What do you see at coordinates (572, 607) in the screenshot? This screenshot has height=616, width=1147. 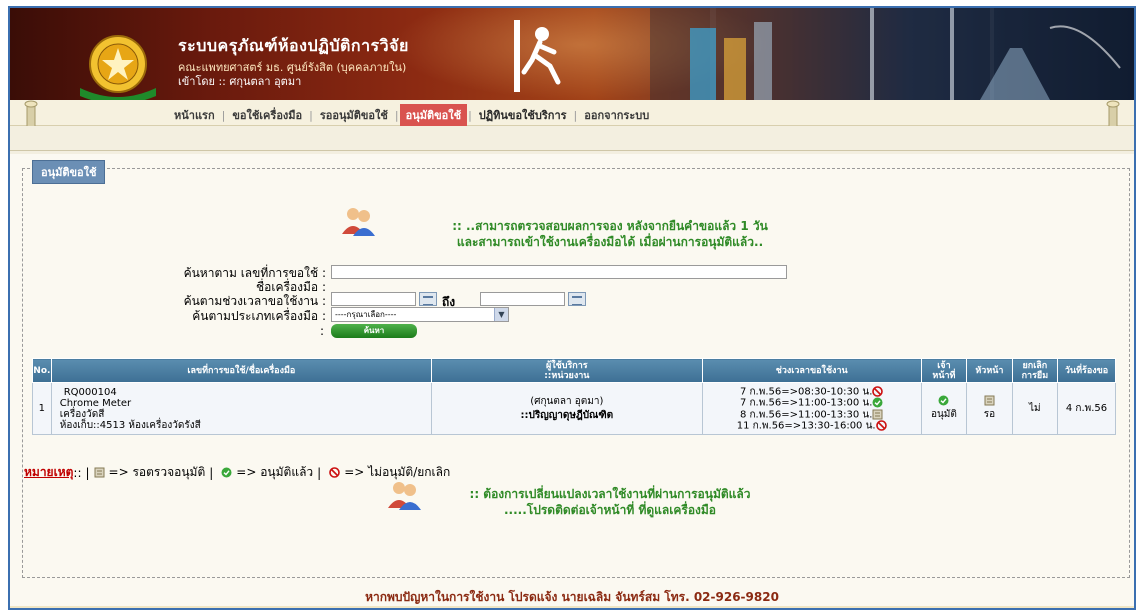 I see `bottom-bar` at bounding box center [572, 607].